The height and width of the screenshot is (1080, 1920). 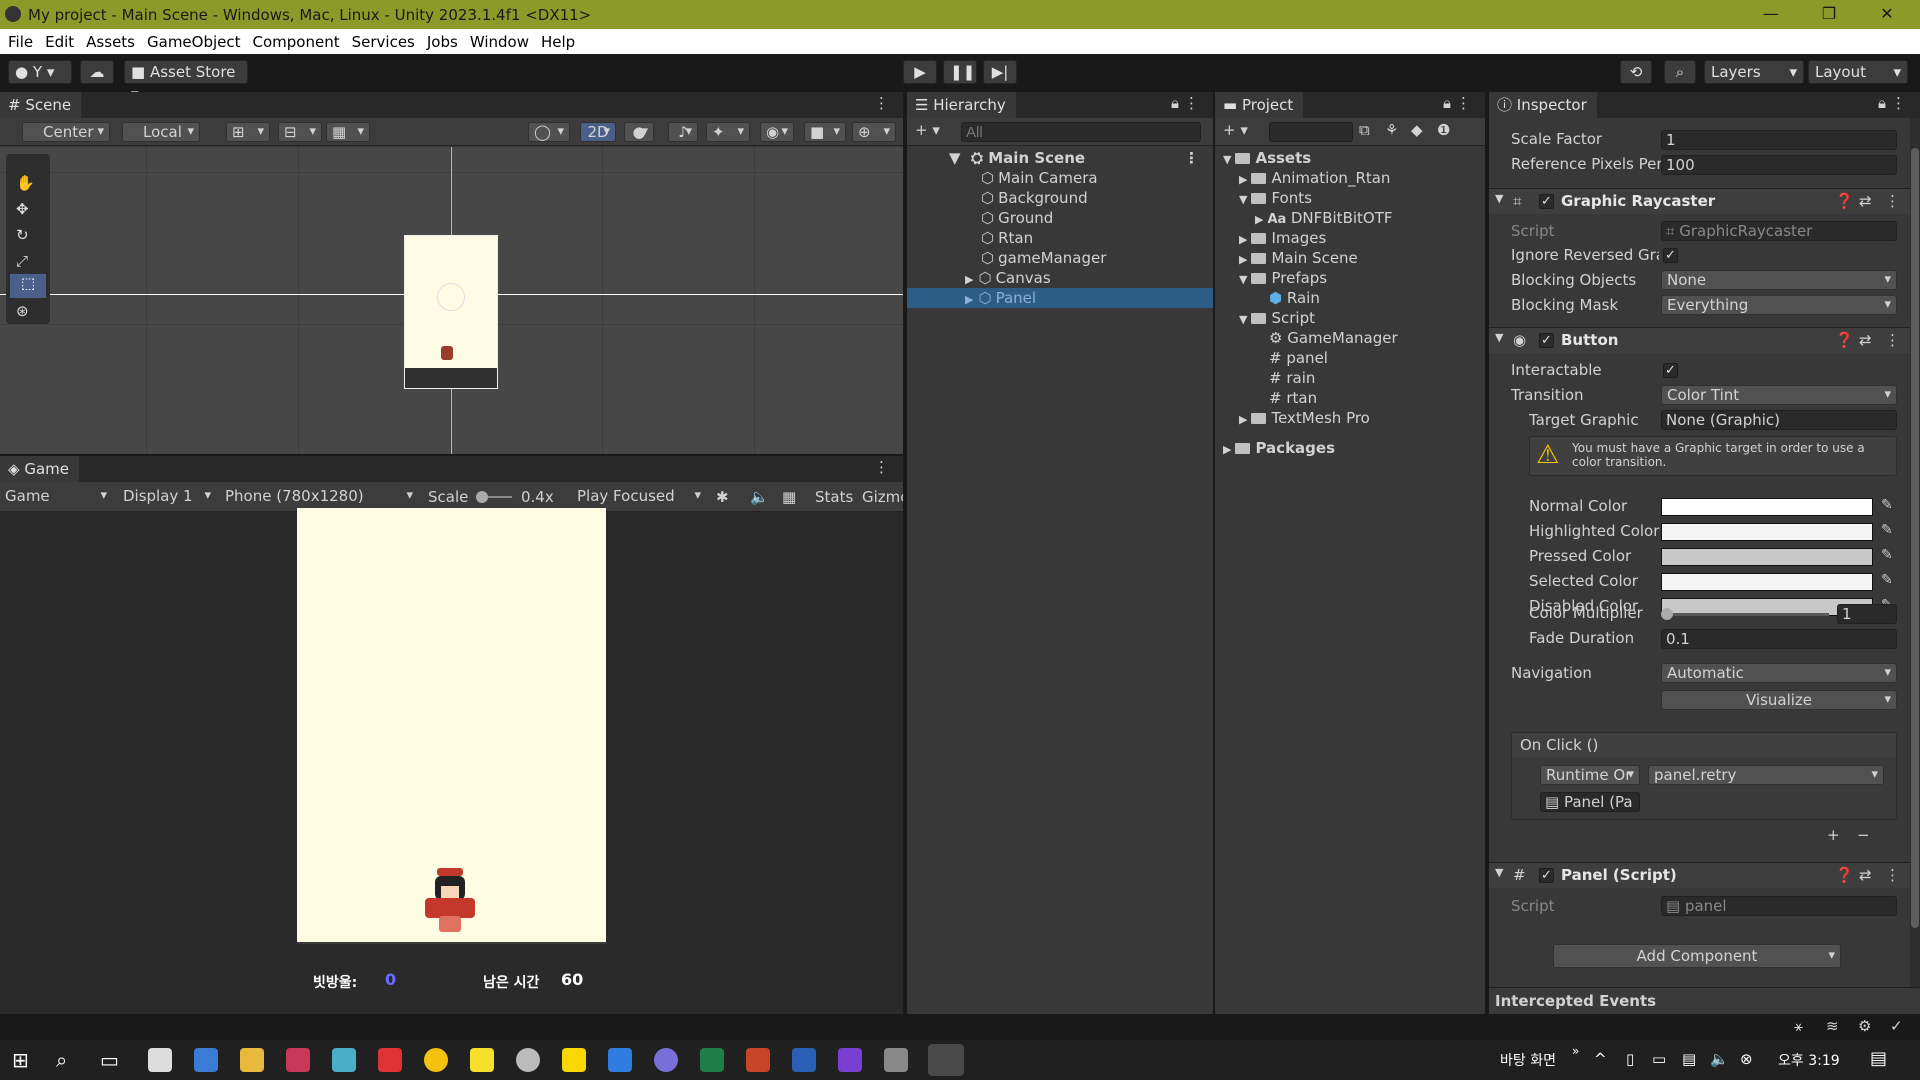 What do you see at coordinates (1350, 418) in the screenshot?
I see `project-item: ▶ TextMesh Pro` at bounding box center [1350, 418].